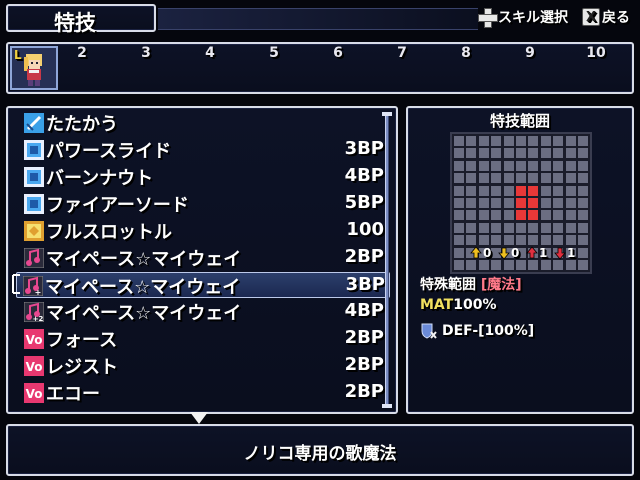  I want to click on skill-name: フォース, so click(82, 340).